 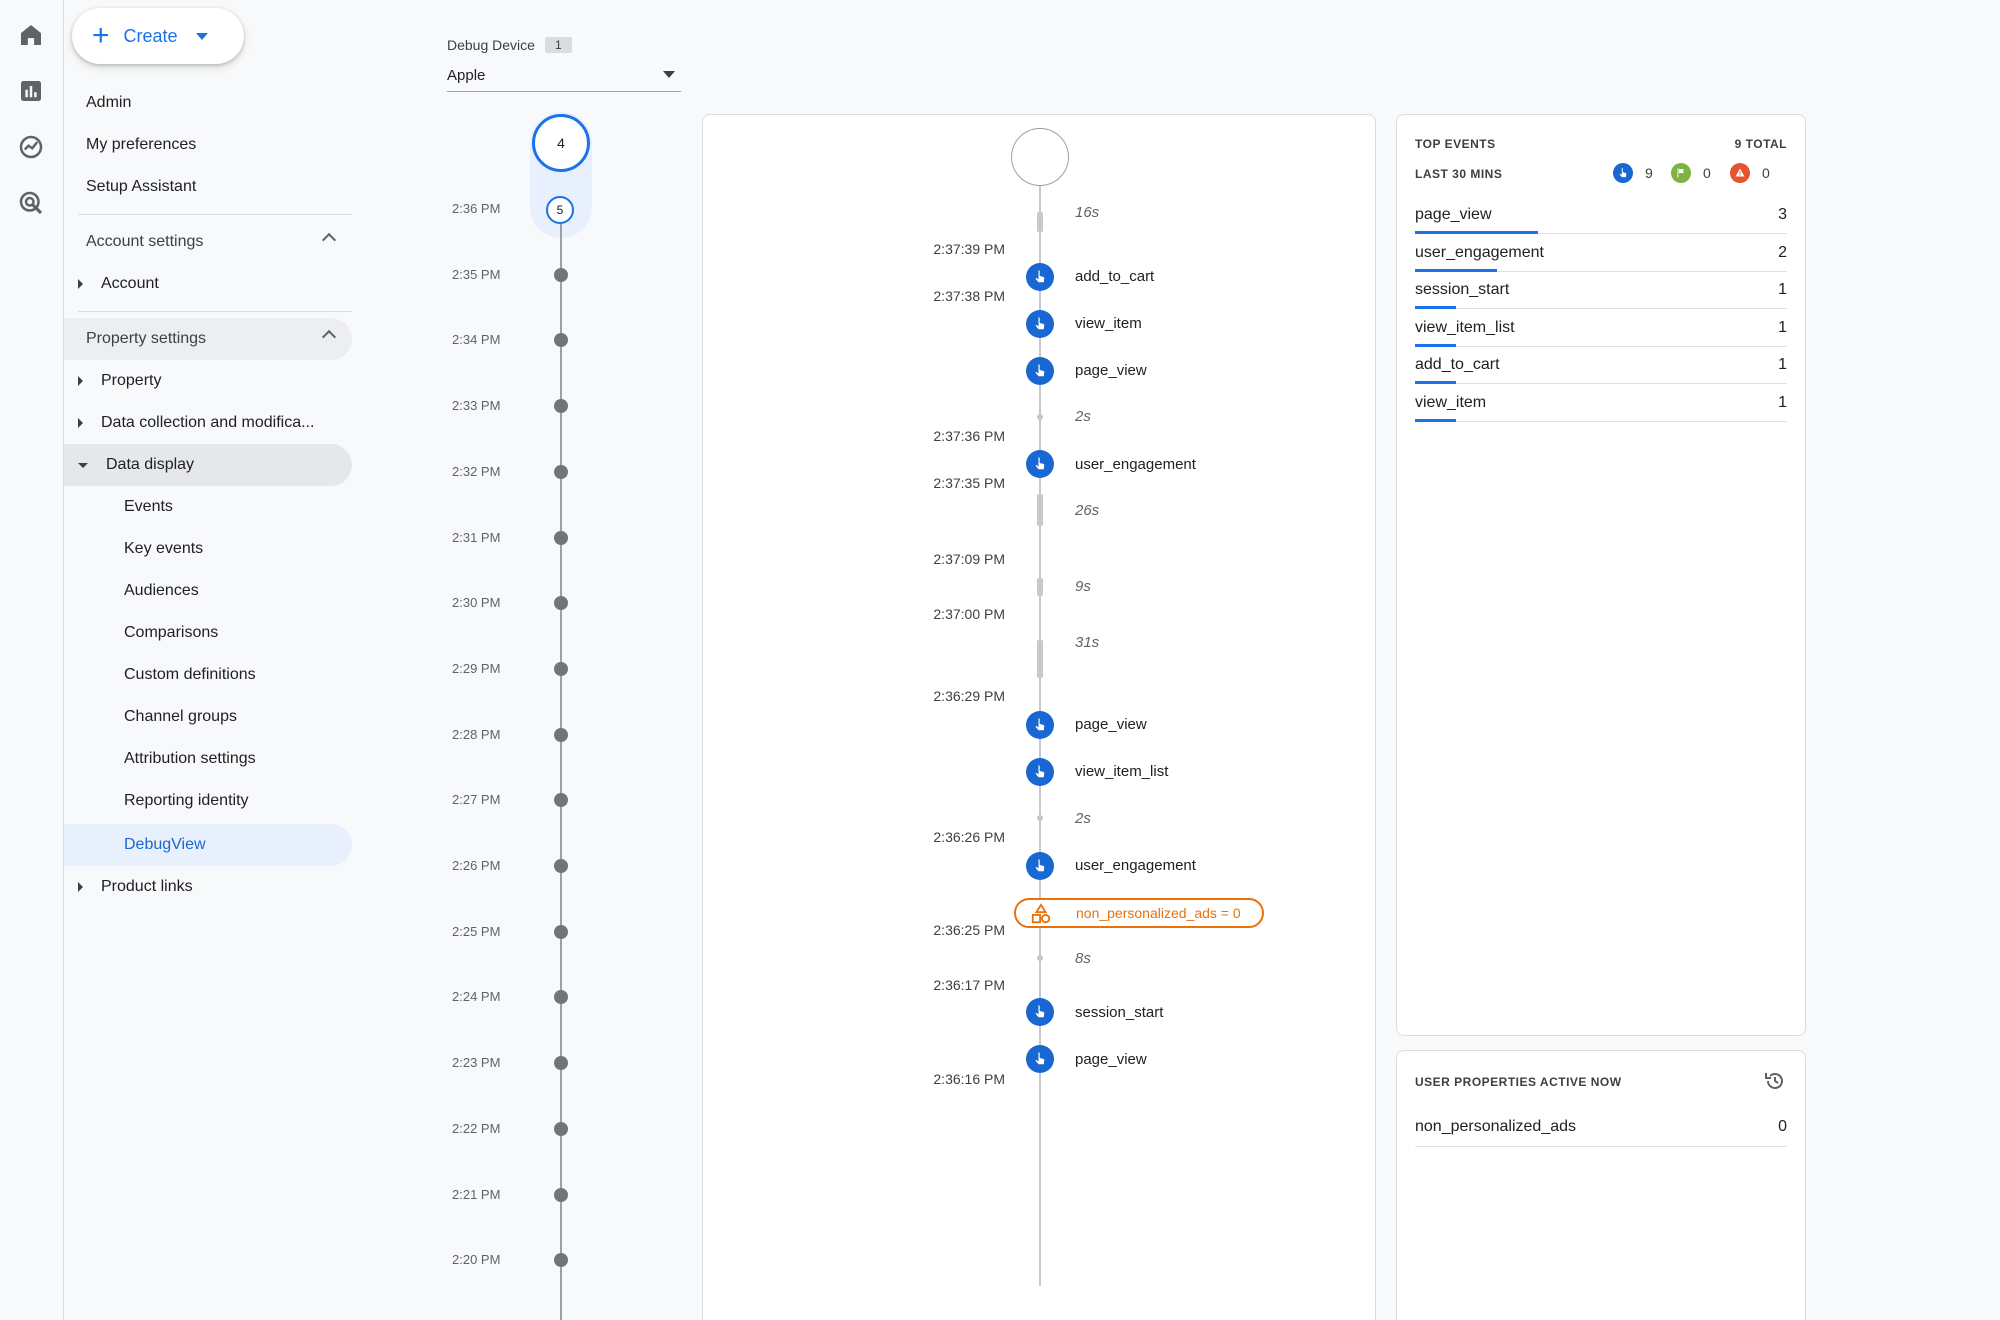 I want to click on explore-icon, so click(x=31, y=147).